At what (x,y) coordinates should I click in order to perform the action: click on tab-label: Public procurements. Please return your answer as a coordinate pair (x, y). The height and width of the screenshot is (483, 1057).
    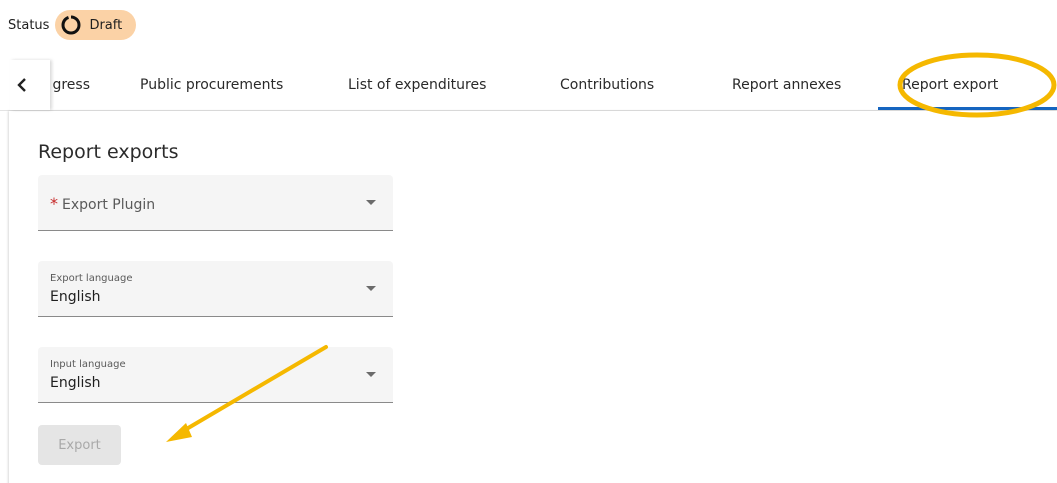
    Looking at the image, I should click on (212, 85).